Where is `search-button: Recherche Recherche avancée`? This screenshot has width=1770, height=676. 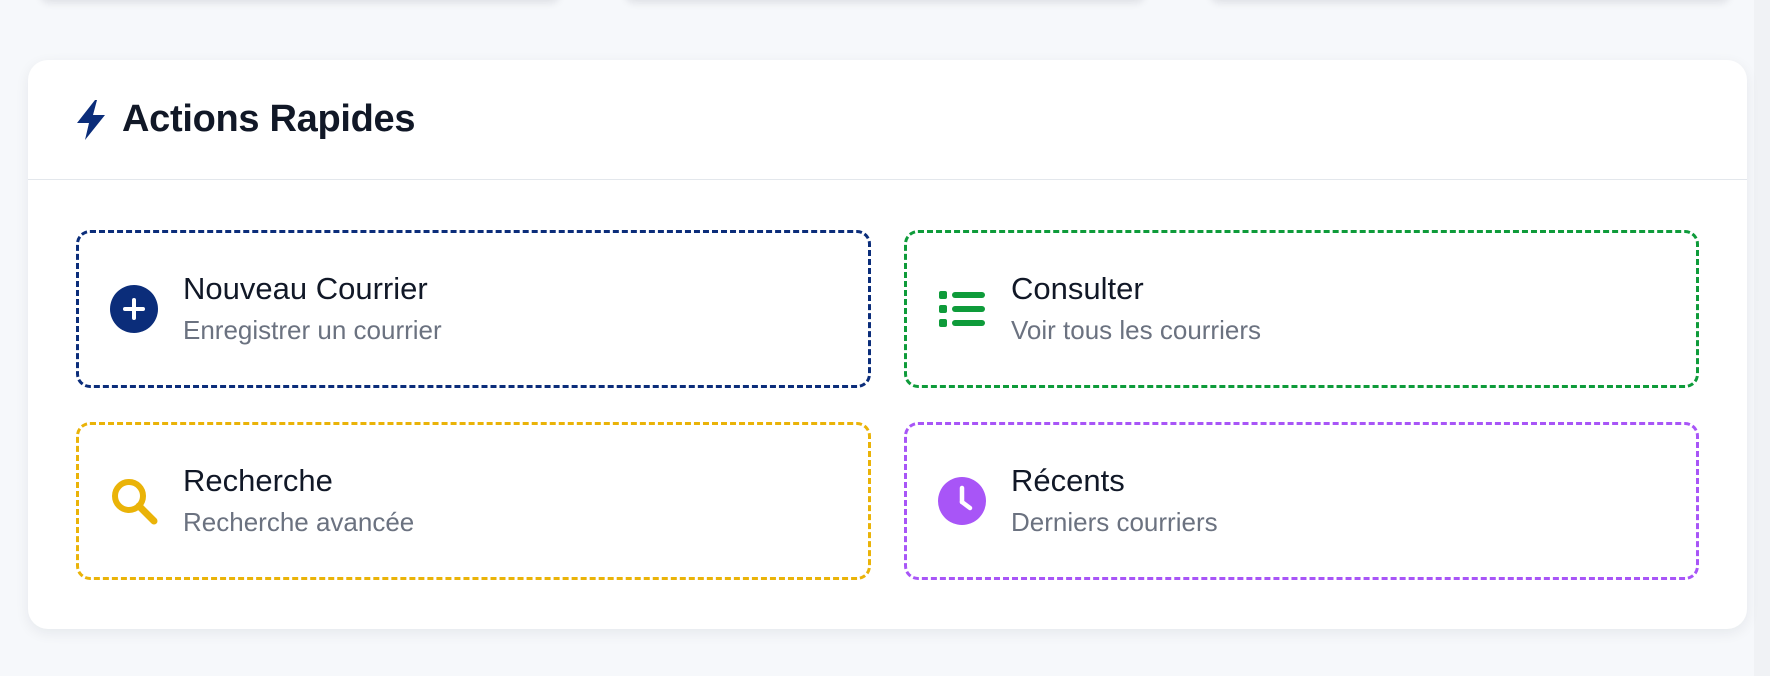 search-button: Recherche Recherche avancée is located at coordinates (473, 501).